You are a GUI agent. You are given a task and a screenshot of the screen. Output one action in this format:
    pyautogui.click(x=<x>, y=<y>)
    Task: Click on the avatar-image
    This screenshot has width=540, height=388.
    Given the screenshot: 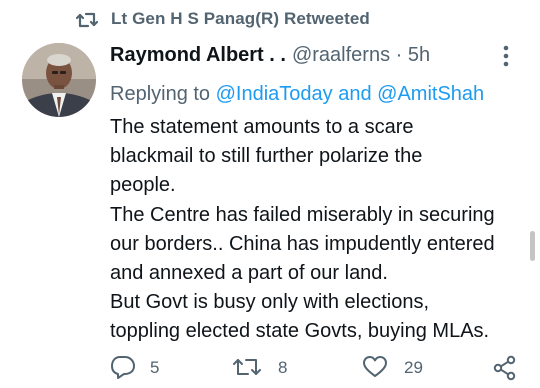 What is the action you would take?
    pyautogui.click(x=59, y=80)
    